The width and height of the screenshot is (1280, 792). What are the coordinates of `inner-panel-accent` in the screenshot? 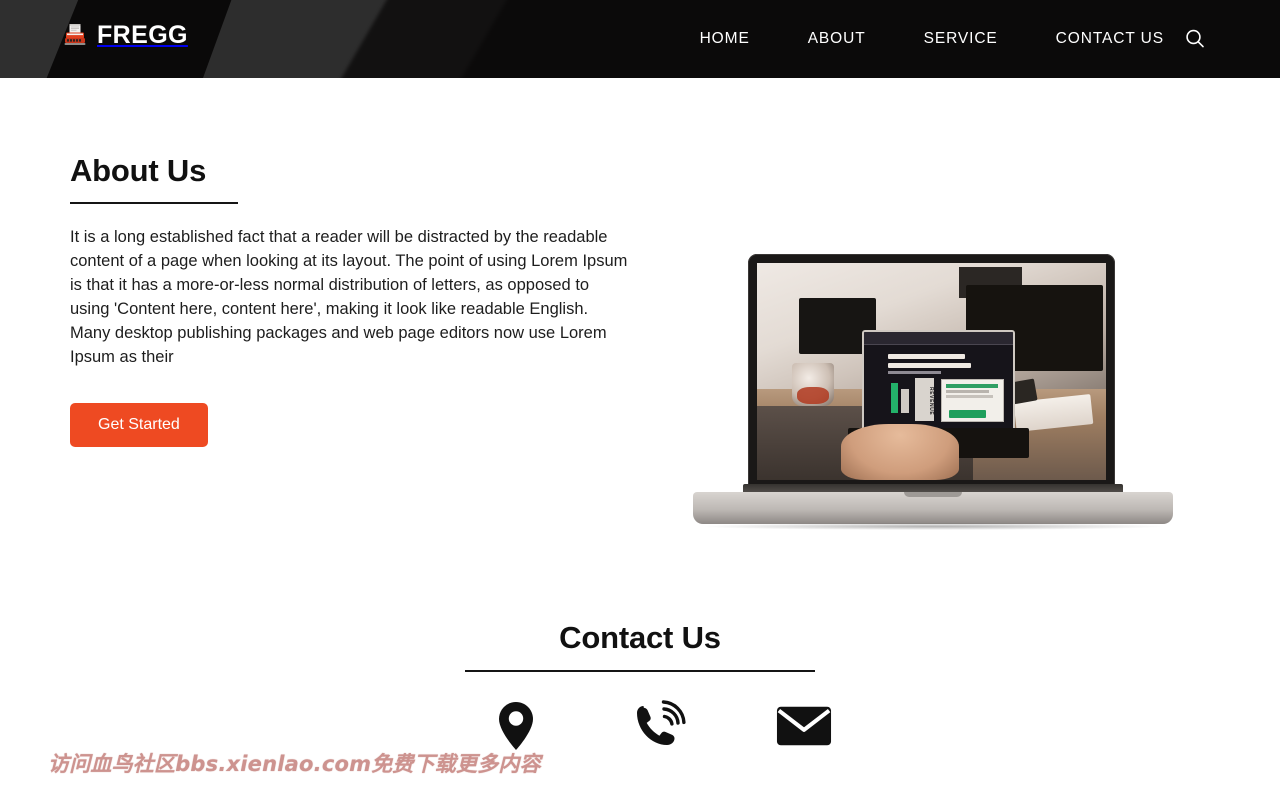 It's located at (972, 385).